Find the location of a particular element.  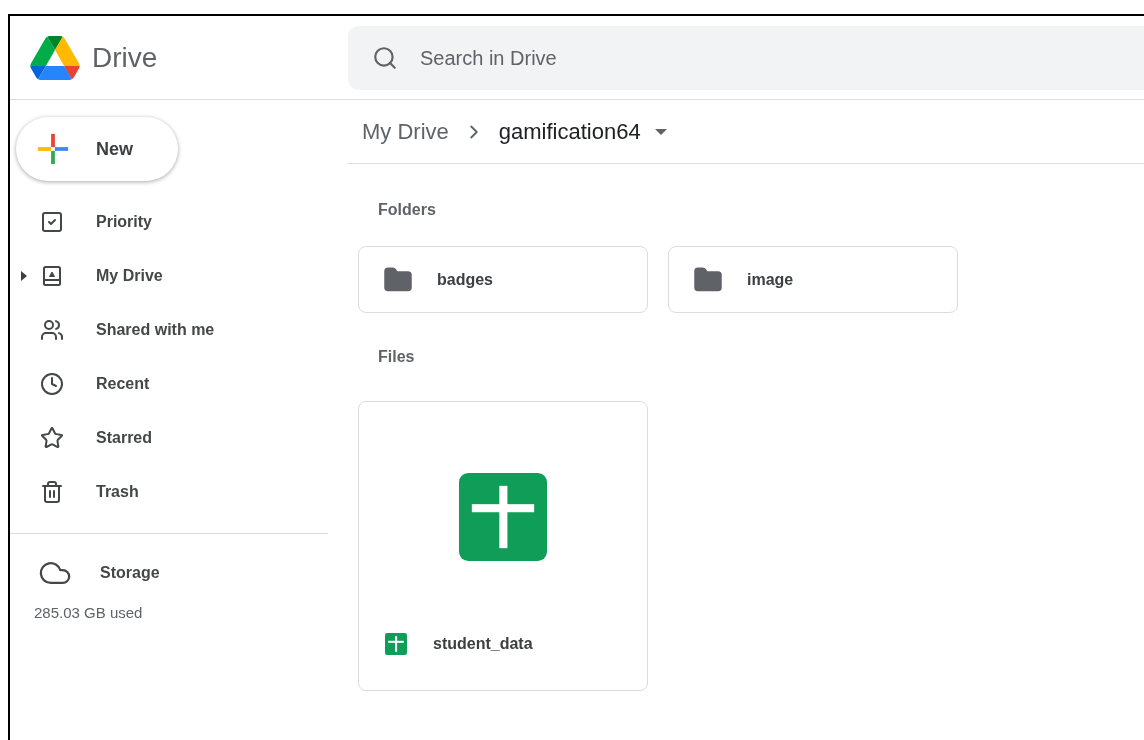

sidebar-item: Trash is located at coordinates (169, 492).